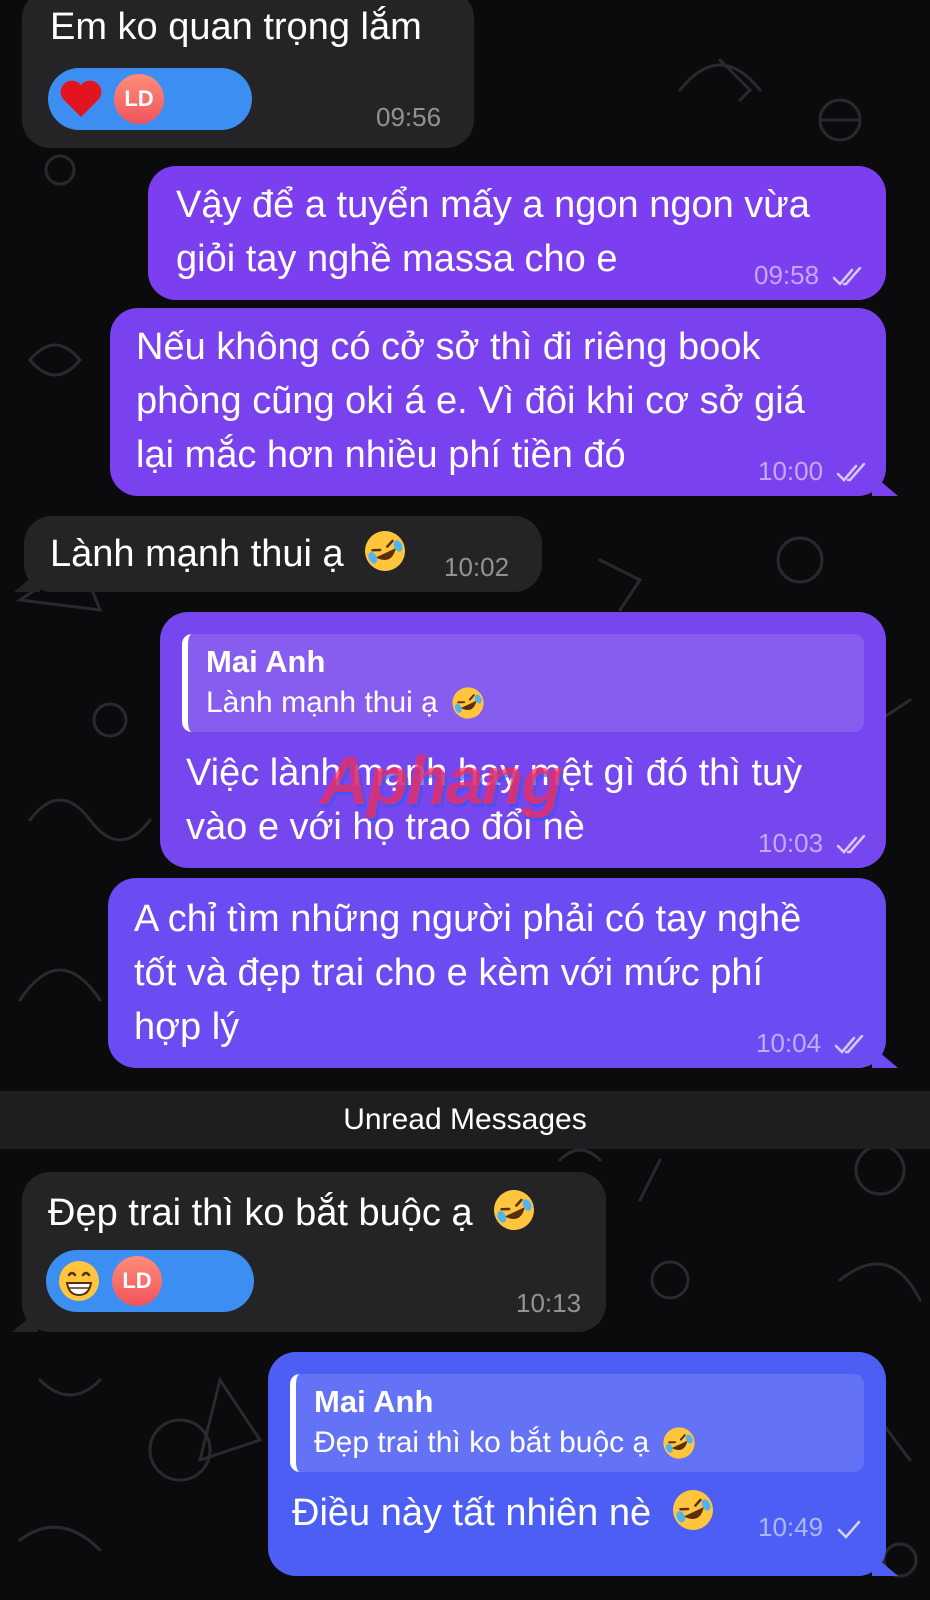 This screenshot has width=930, height=1600. I want to click on message-time: 10:00, so click(813, 471).